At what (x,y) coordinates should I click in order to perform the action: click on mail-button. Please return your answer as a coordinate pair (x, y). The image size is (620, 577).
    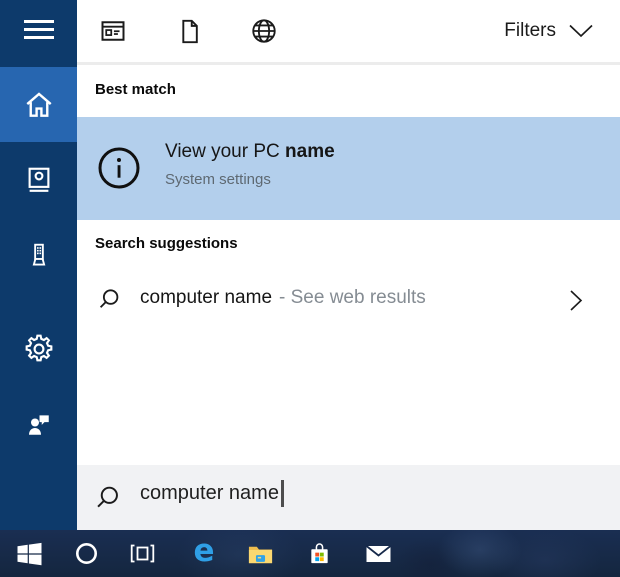
    Looking at the image, I should click on (378, 553).